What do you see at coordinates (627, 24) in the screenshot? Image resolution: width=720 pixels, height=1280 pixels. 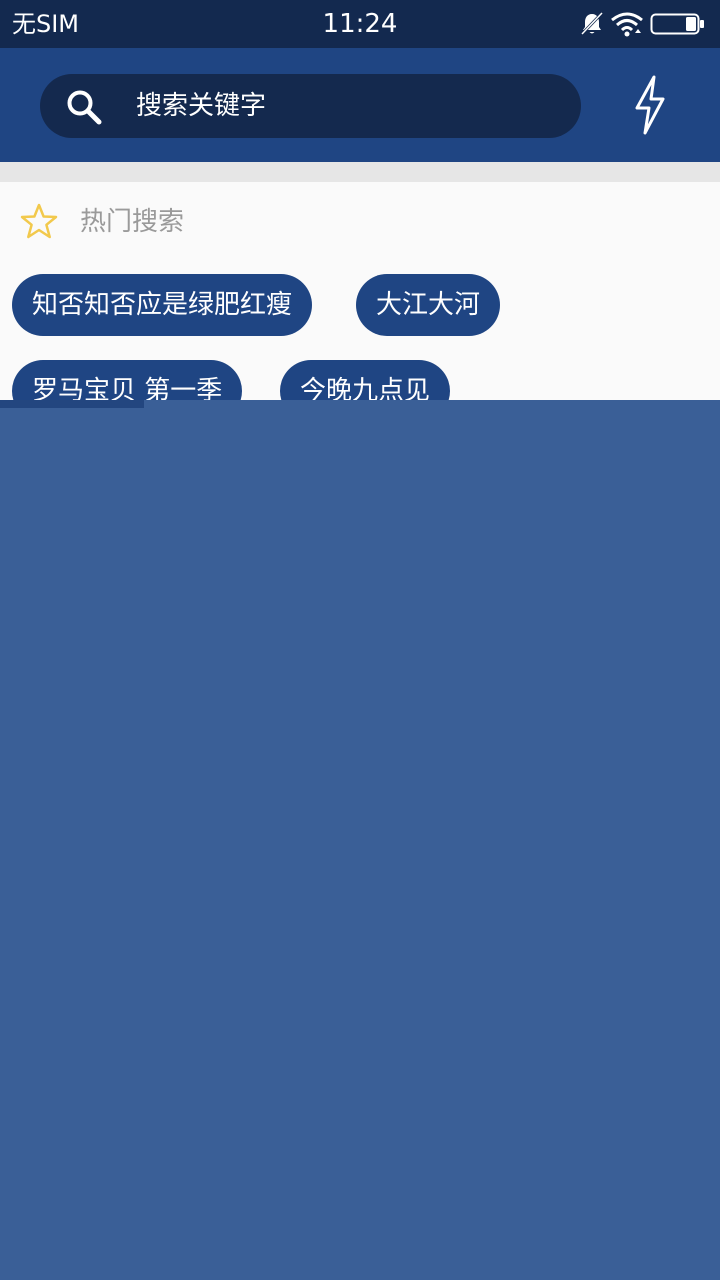 I see `wifi-icon` at bounding box center [627, 24].